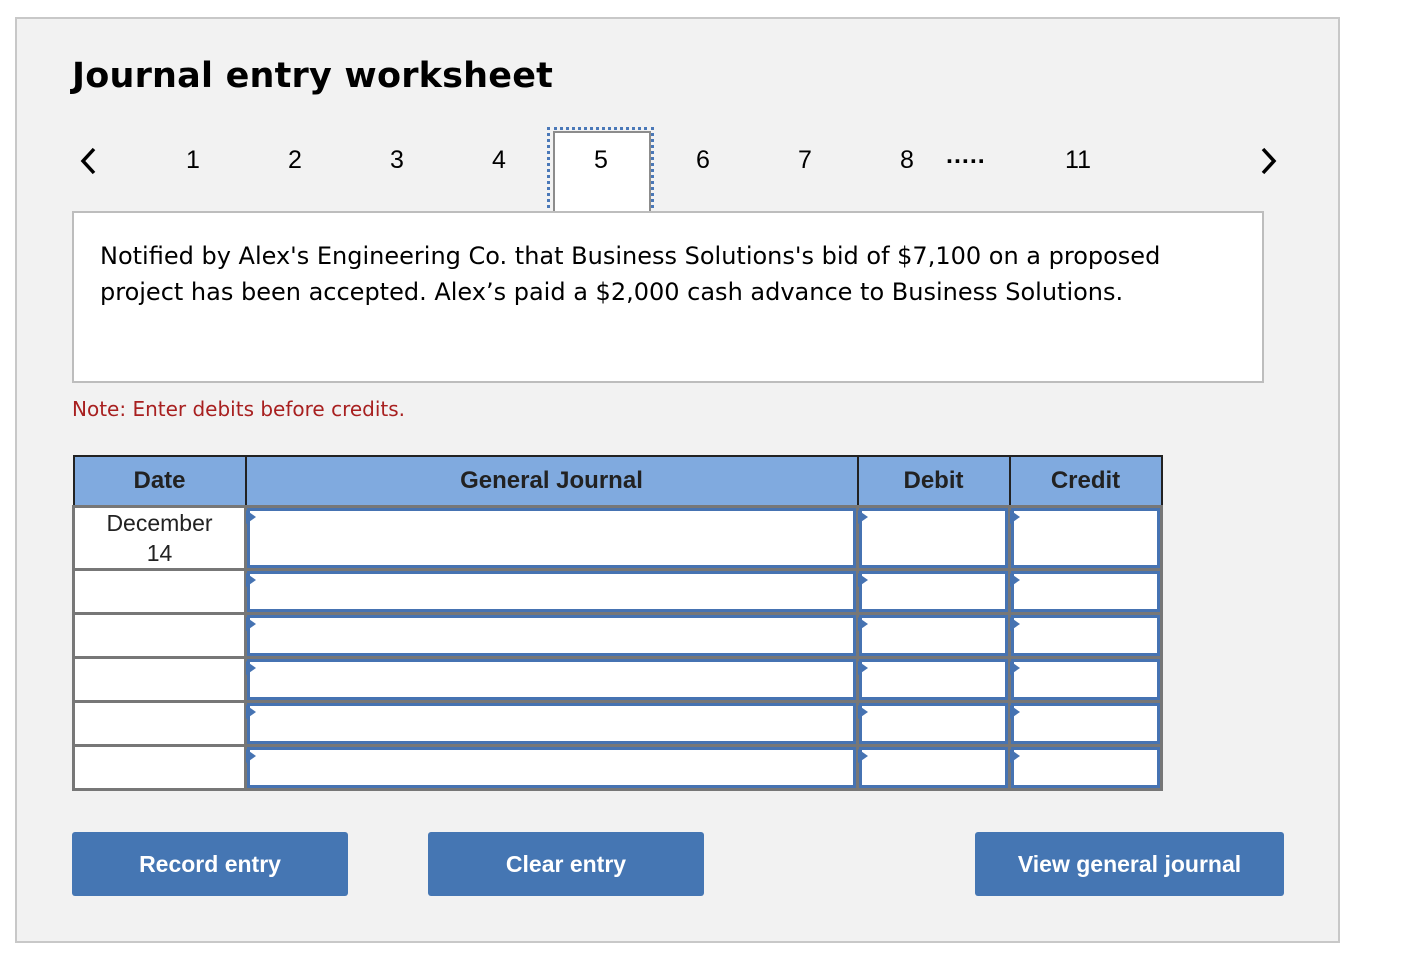 The width and height of the screenshot is (1419, 968). Describe the element at coordinates (159, 538) in the screenshot. I see `date-cell: December 14` at that location.